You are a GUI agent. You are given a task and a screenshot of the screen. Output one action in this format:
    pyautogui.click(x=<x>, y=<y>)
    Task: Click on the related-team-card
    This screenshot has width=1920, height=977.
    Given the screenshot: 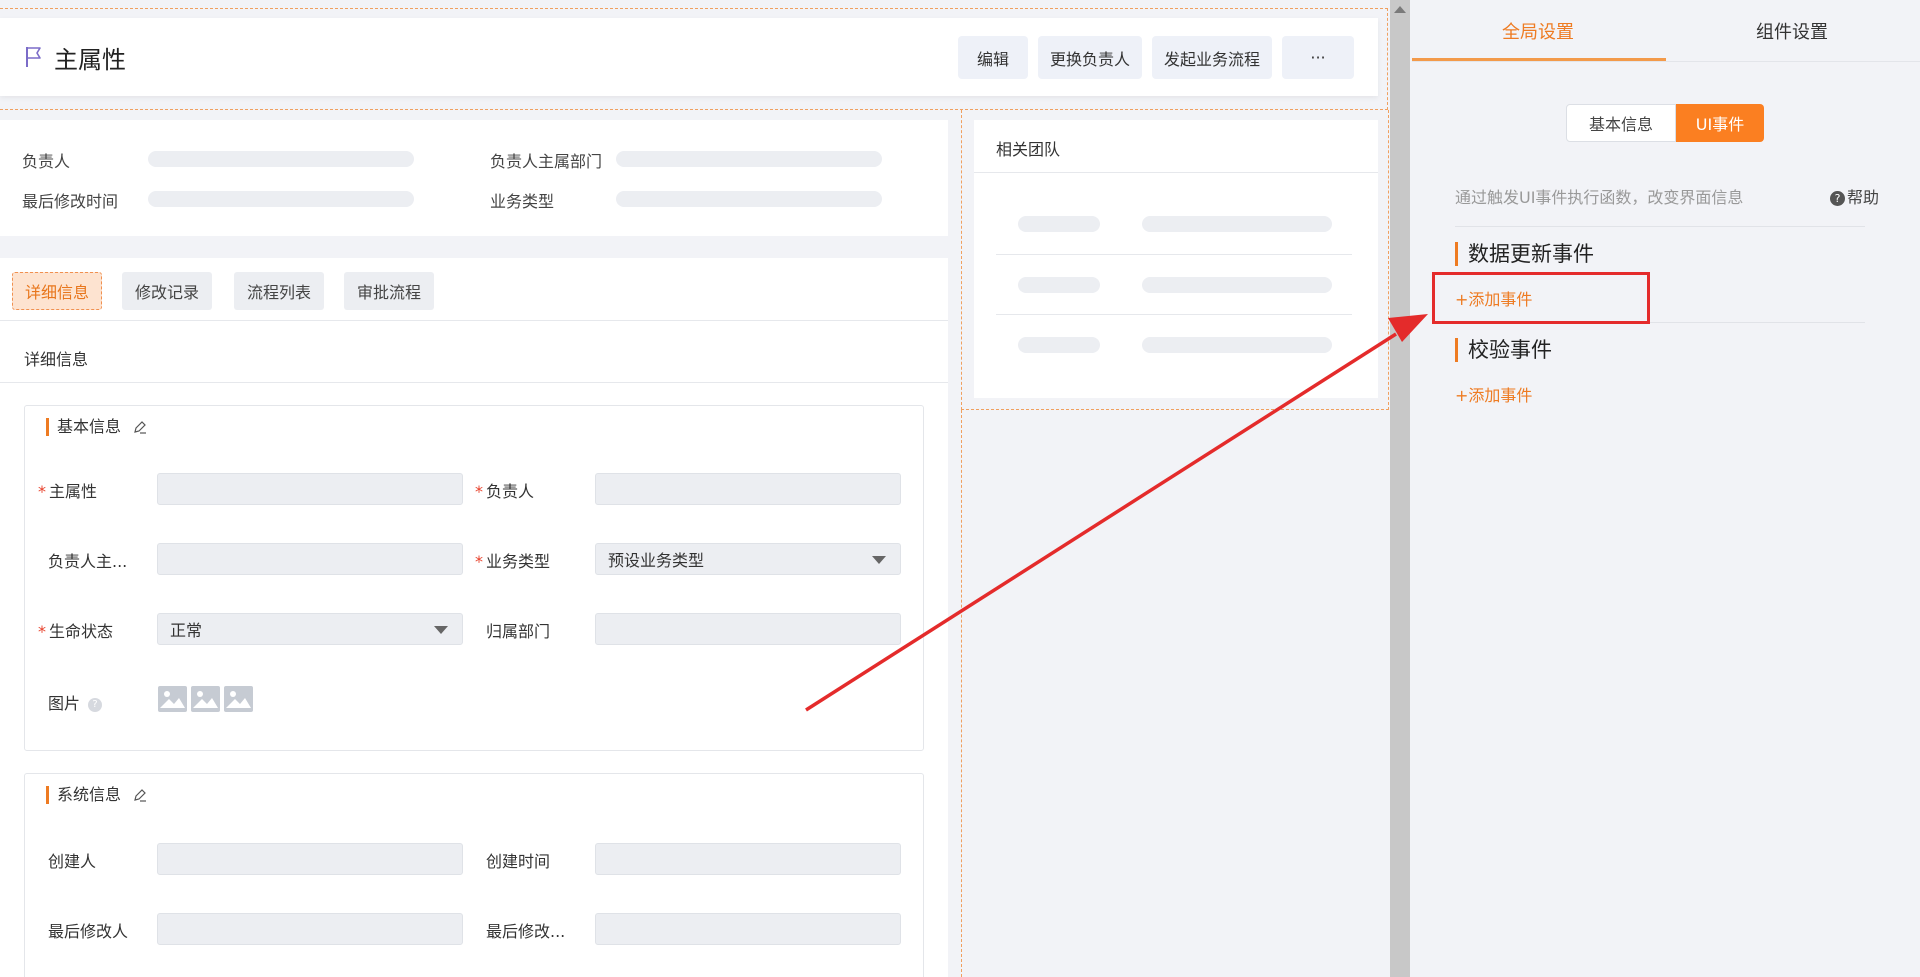 What is the action you would take?
    pyautogui.click(x=1176, y=259)
    